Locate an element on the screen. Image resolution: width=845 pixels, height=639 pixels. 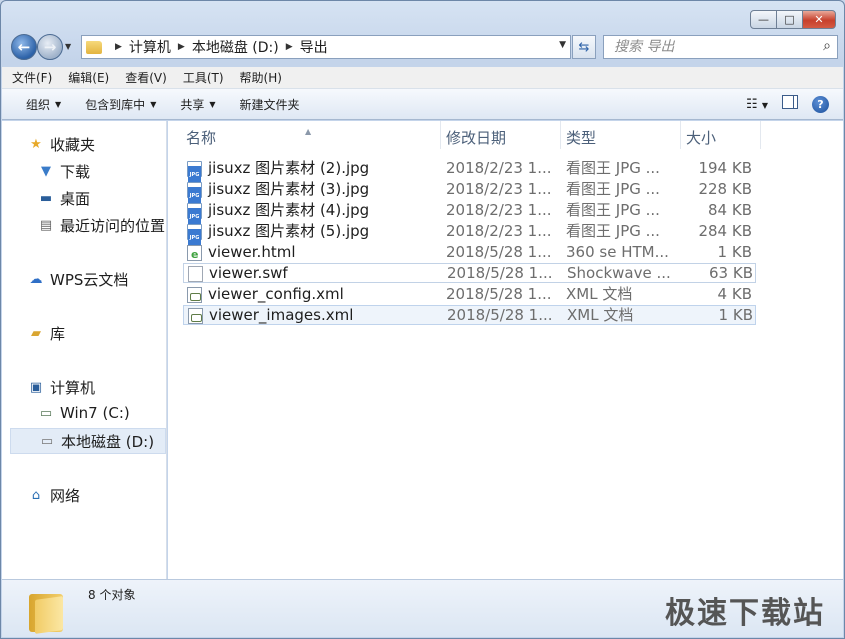
back-button: ← is located at coordinates (24, 47).